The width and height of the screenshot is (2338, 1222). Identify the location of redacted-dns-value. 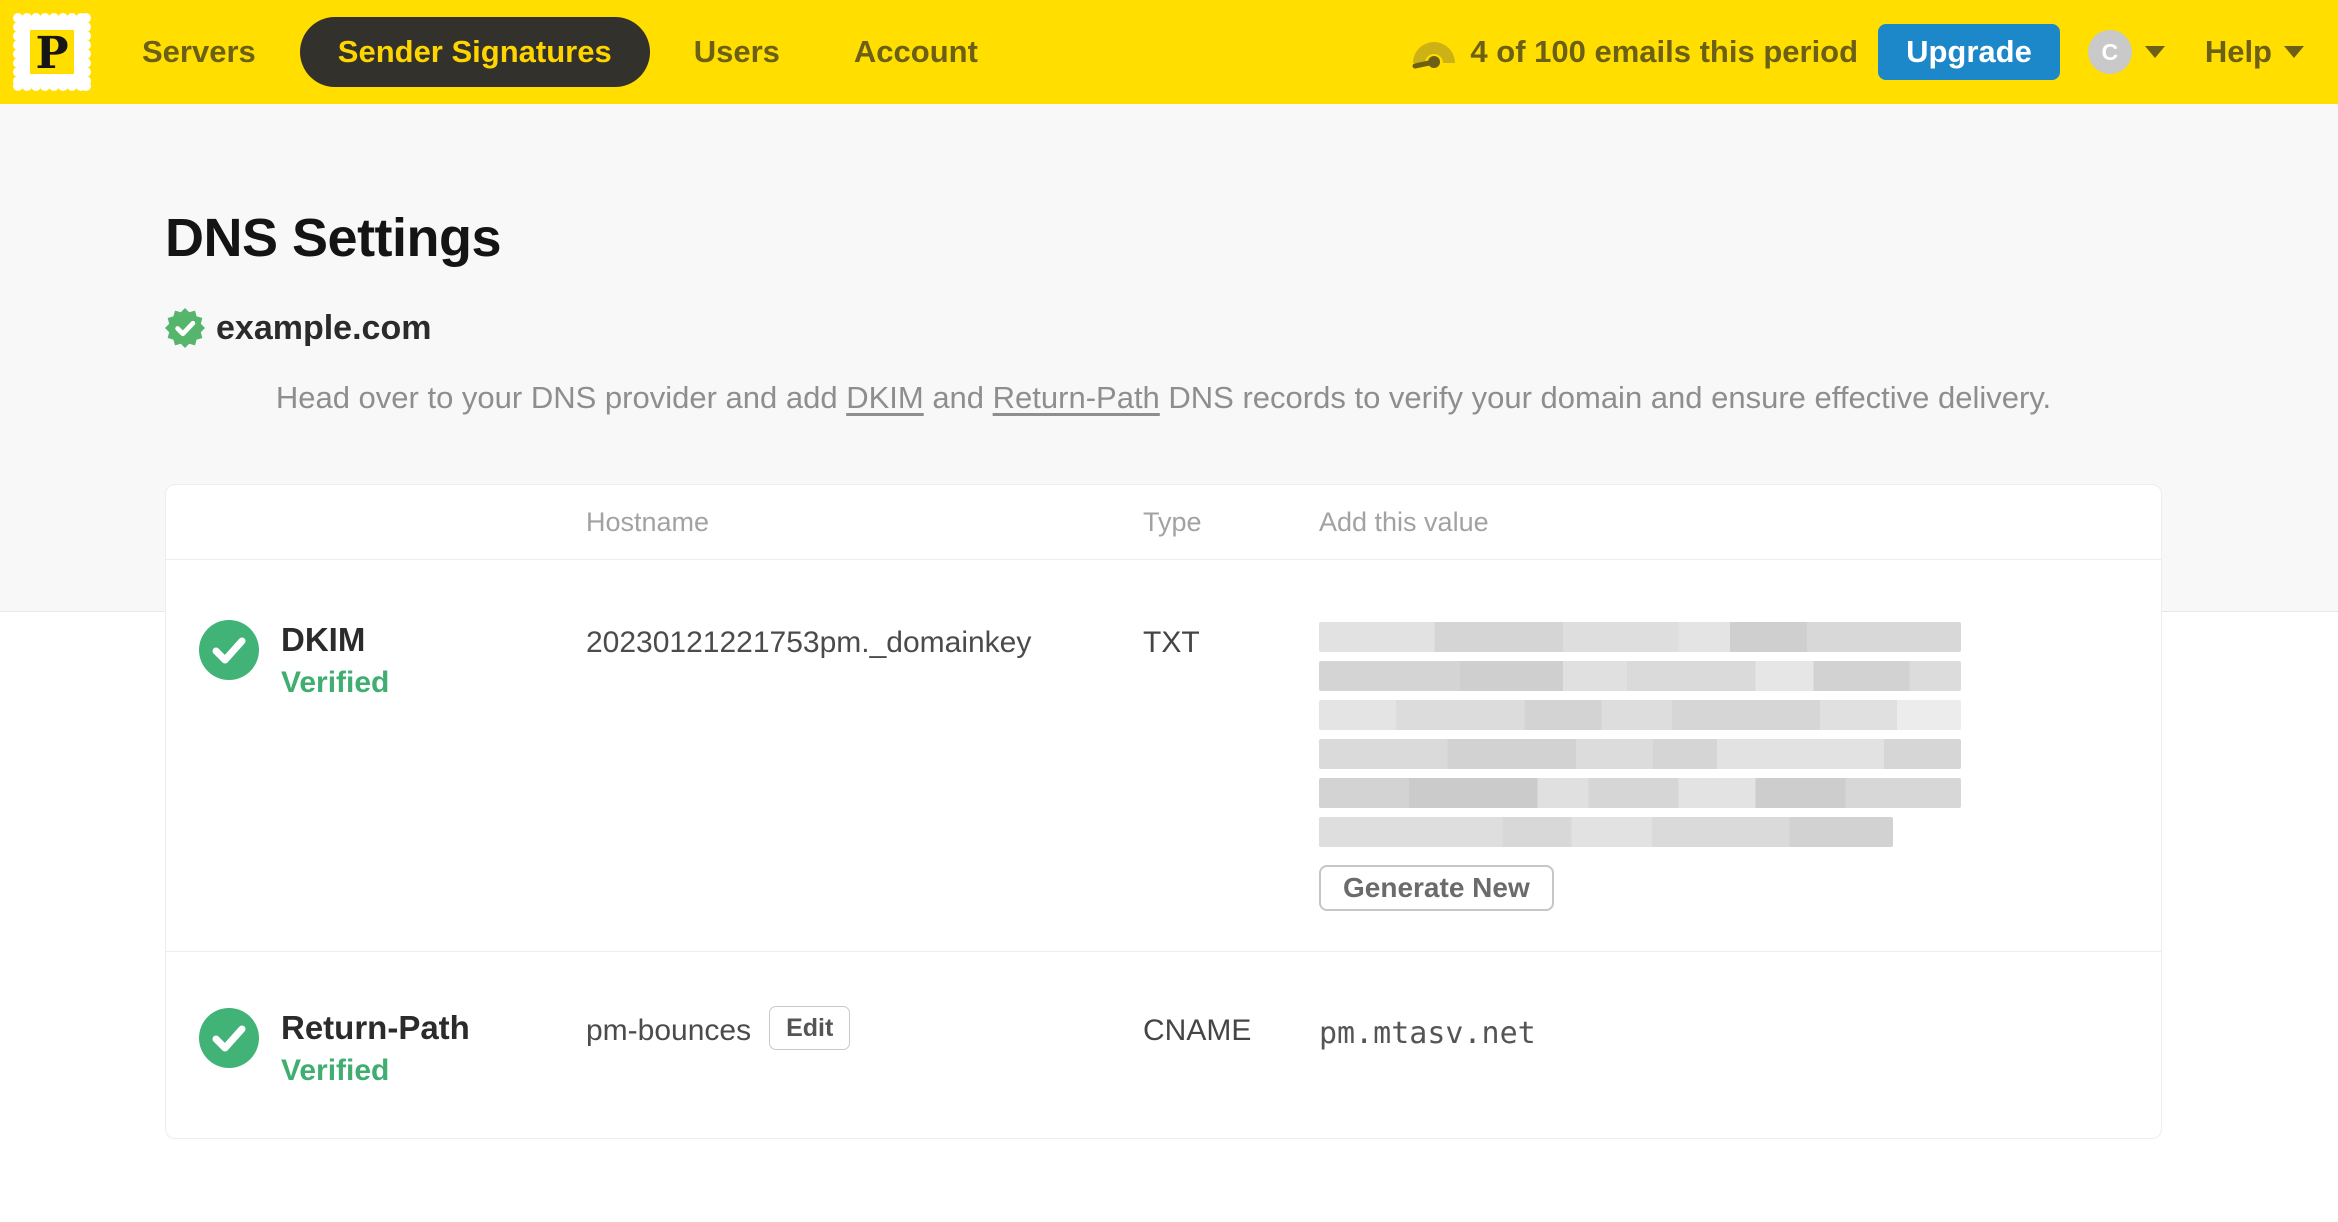
(1640, 734).